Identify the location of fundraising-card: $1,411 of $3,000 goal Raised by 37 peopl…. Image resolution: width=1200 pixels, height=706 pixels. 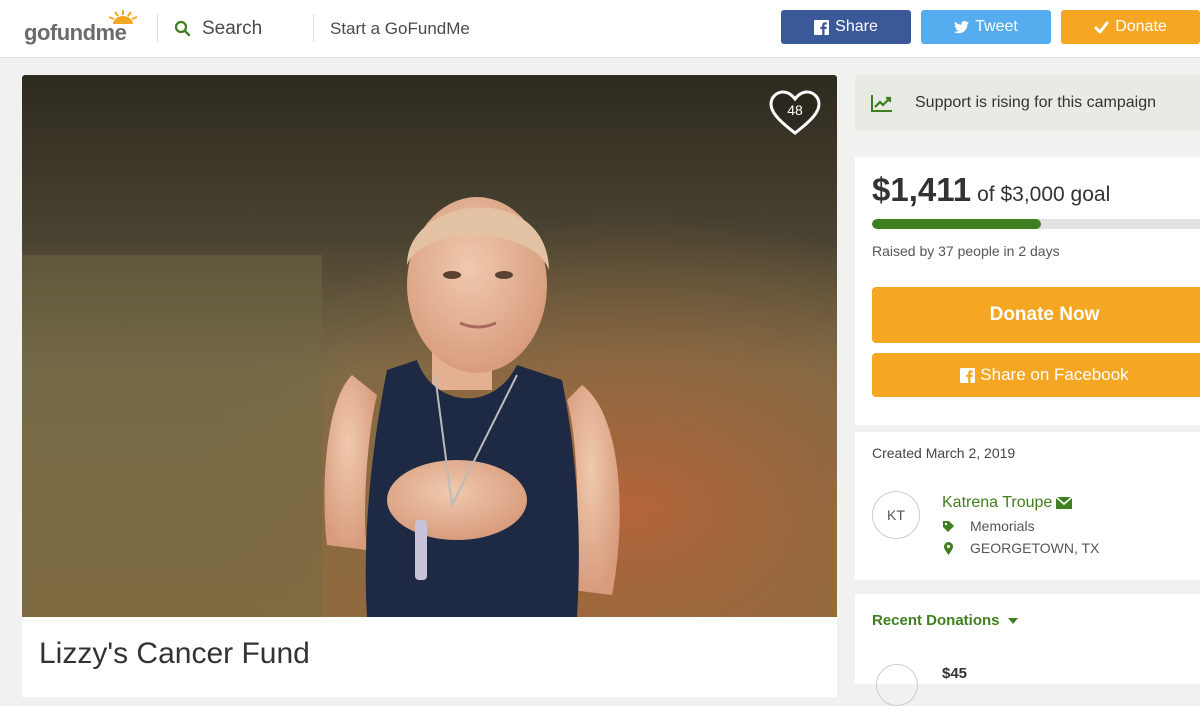
(1027, 291).